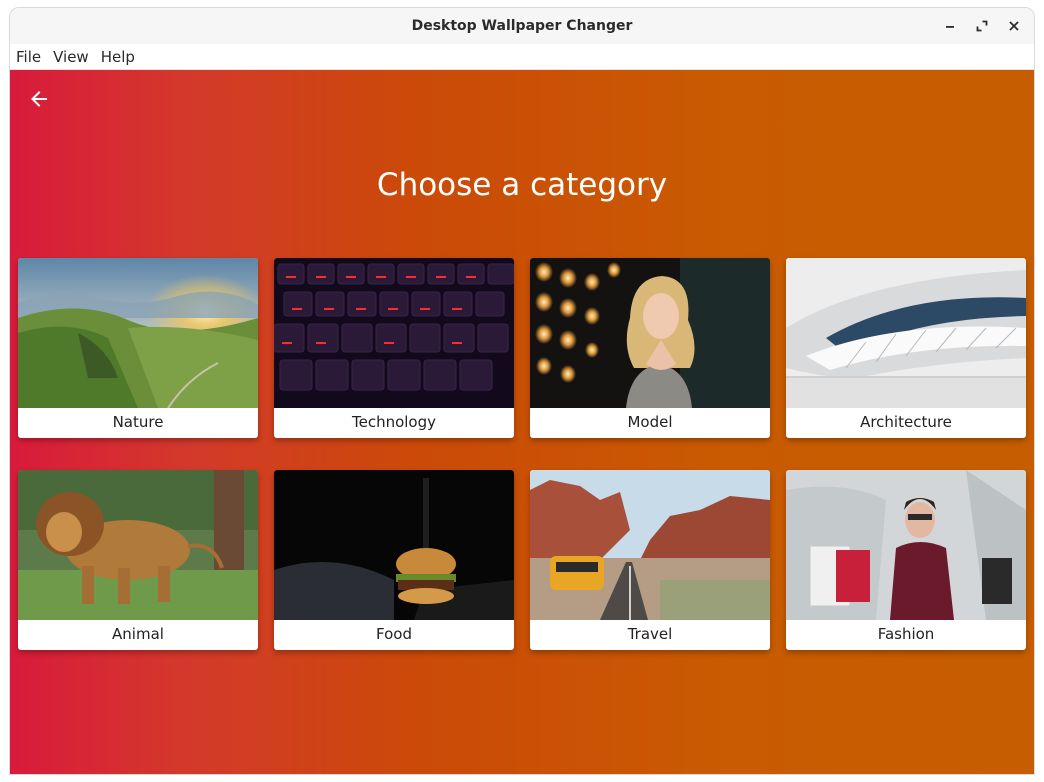  What do you see at coordinates (906, 333) in the screenshot?
I see `architecture-thumbnail` at bounding box center [906, 333].